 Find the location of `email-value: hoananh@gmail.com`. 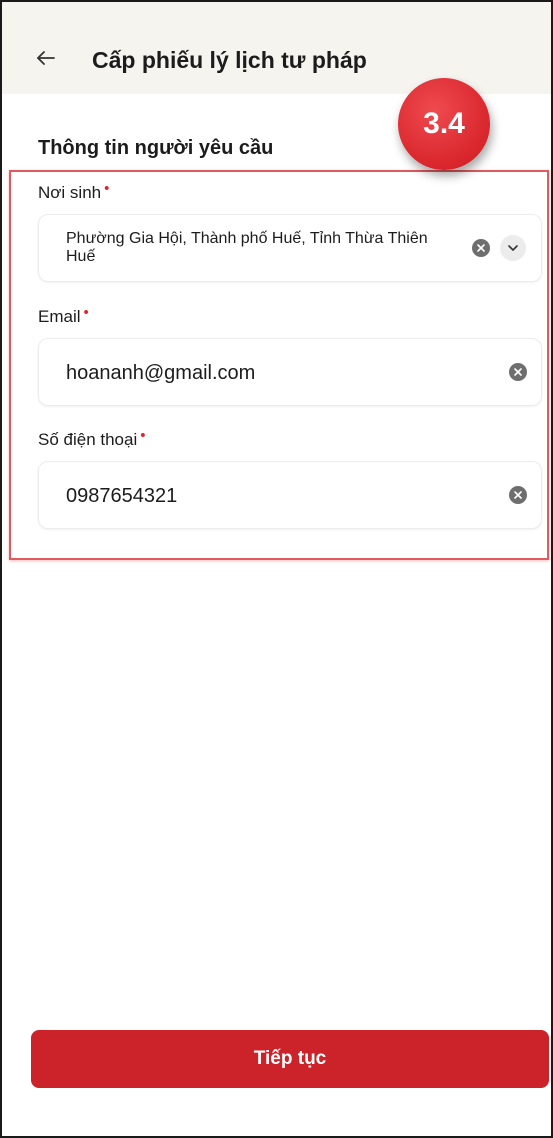

email-value: hoananh@gmail.com is located at coordinates (161, 373).